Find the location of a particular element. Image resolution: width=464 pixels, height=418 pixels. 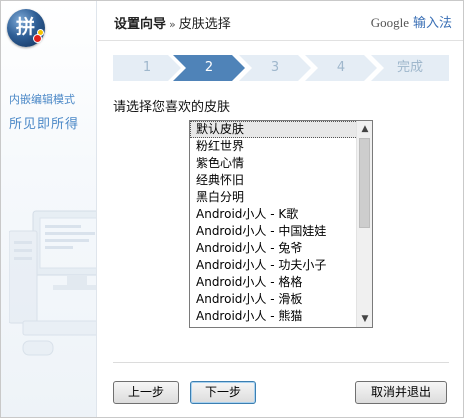

skin-list-item: 黑白分明 is located at coordinates (281, 197).